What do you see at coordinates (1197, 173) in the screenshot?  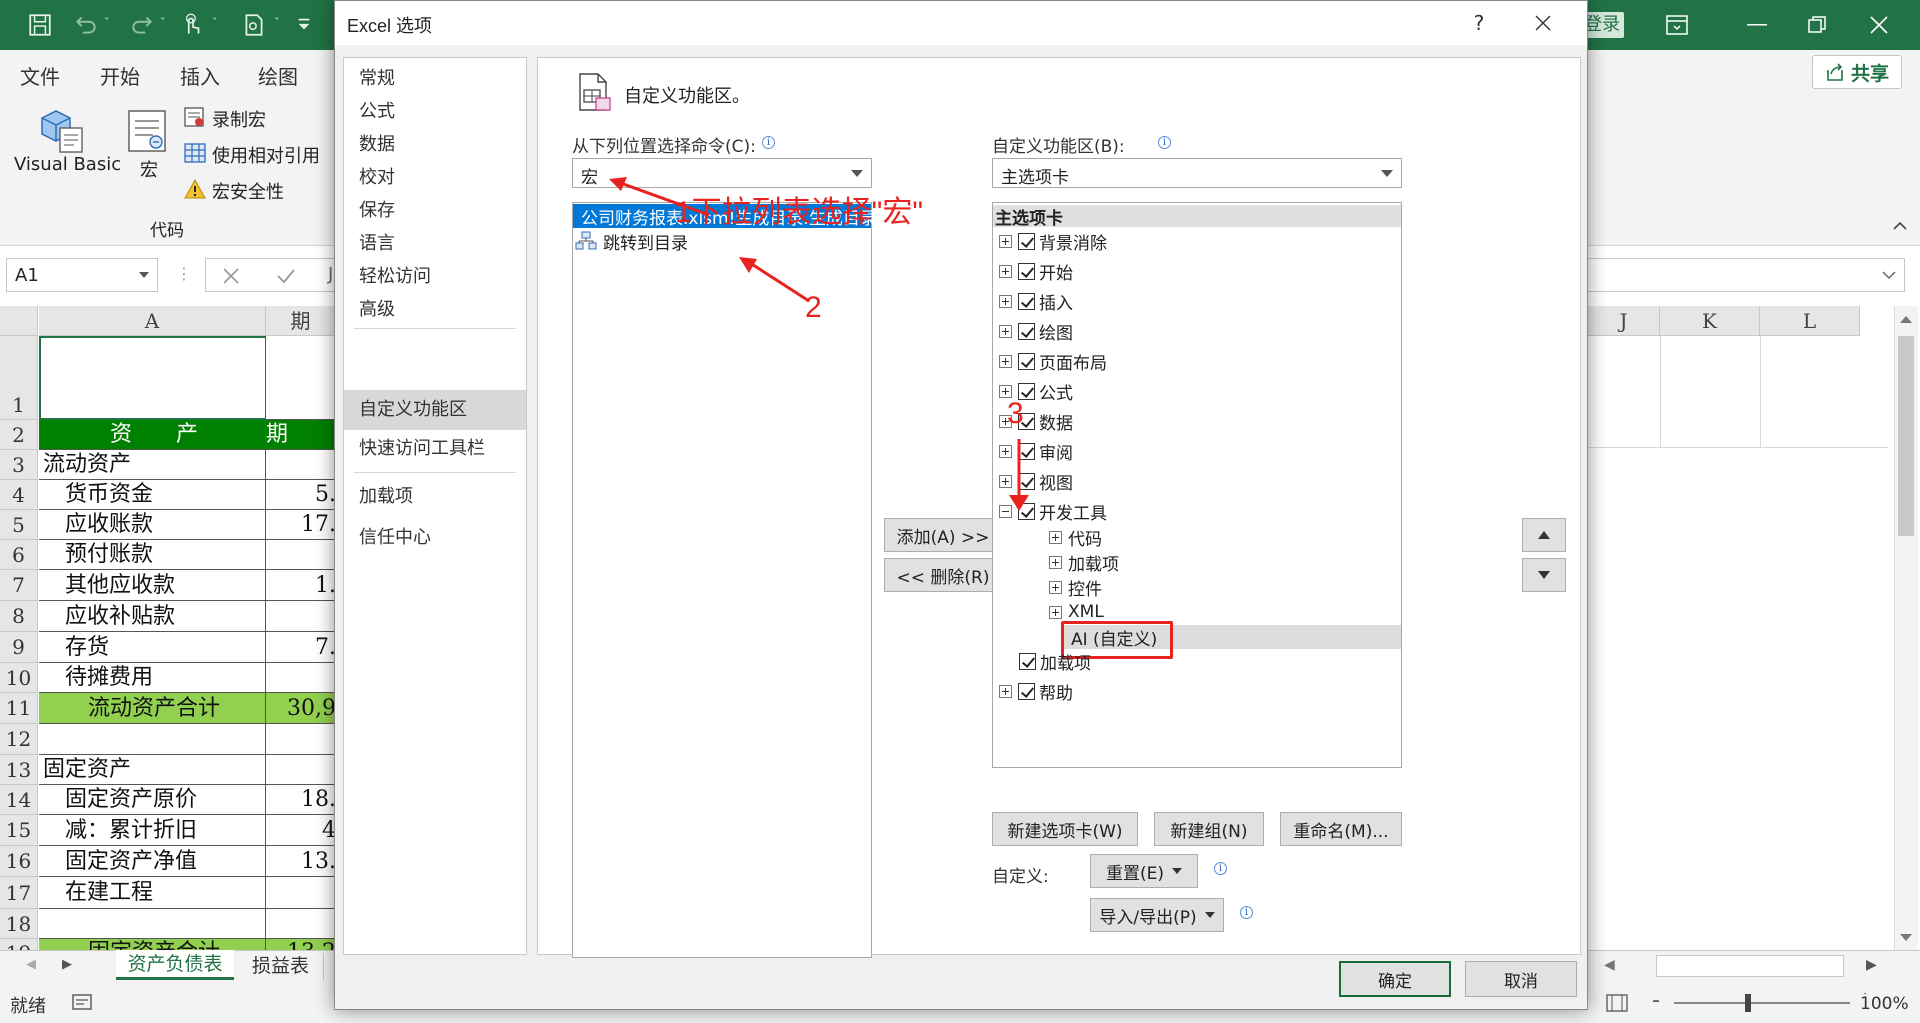 I see `customize-ribbon-dropdown: 主选项卡` at bounding box center [1197, 173].